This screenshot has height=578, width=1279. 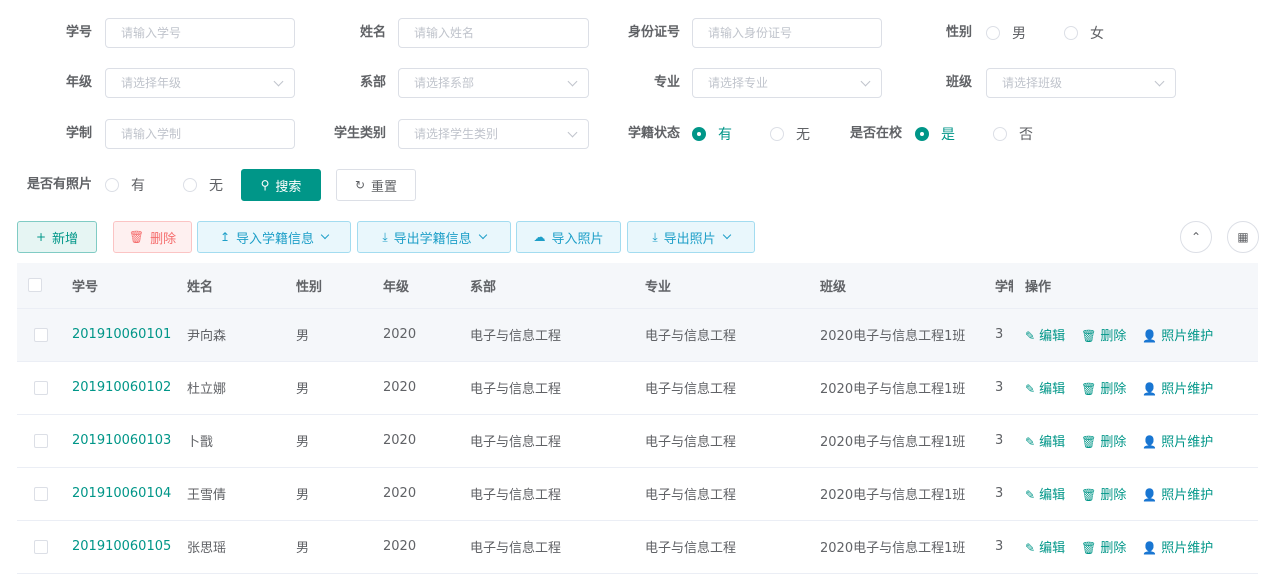 What do you see at coordinates (787, 83) in the screenshot?
I see `major-select: 请选择专业` at bounding box center [787, 83].